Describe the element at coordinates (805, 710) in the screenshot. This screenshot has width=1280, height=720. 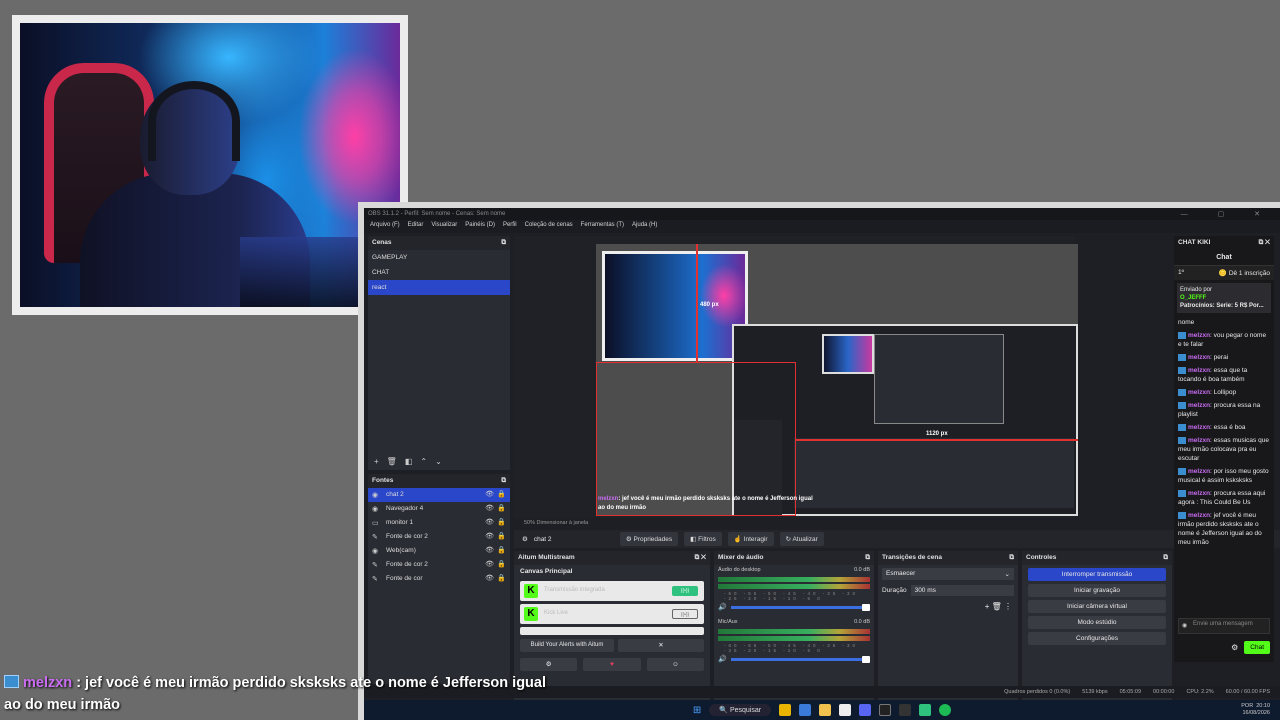
I see `edge-icon` at that location.